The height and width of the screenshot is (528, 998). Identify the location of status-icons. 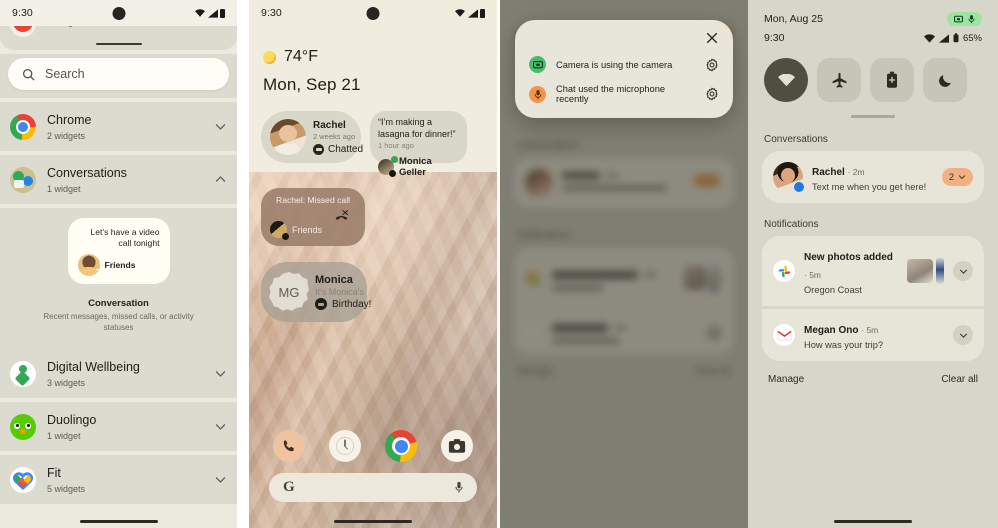
(210, 13).